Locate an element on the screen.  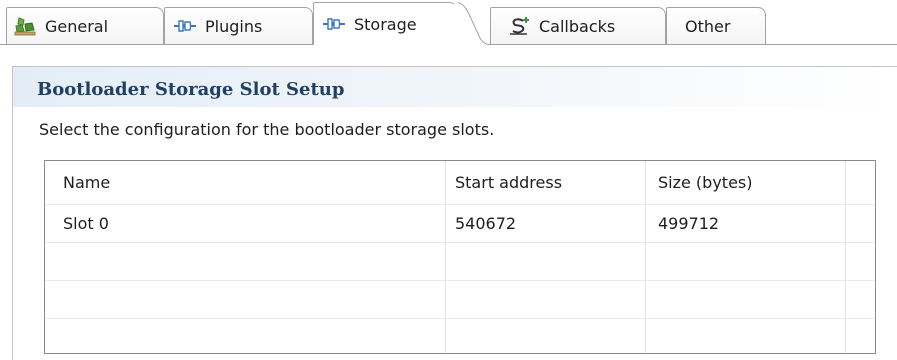
tab-storage: Storage is located at coordinates (400, 23).